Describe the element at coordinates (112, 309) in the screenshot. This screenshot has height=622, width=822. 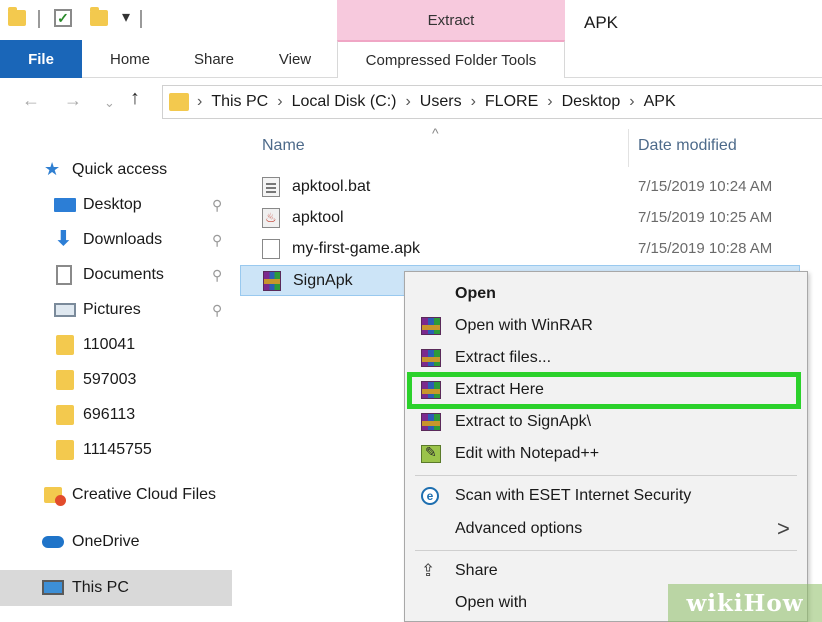
I see `sidebar-item-label: Pictures` at that location.